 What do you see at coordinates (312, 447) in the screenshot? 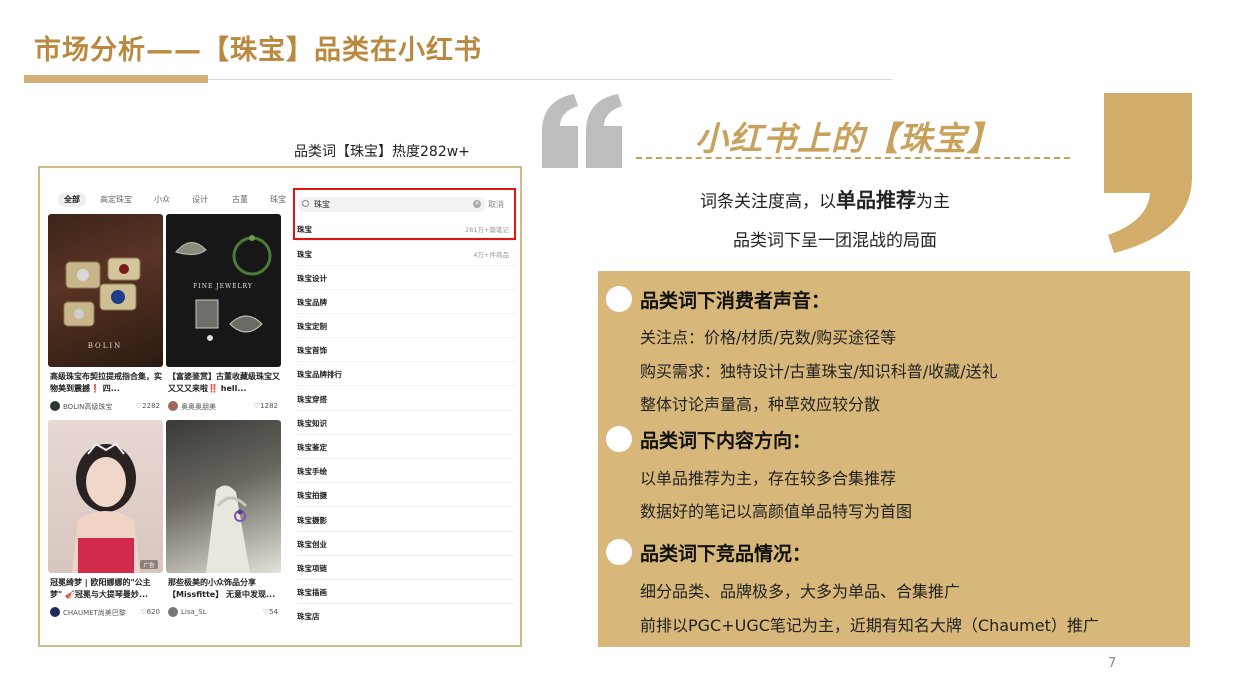
I see `suggestion-keyword: 珠宝鉴定` at bounding box center [312, 447].